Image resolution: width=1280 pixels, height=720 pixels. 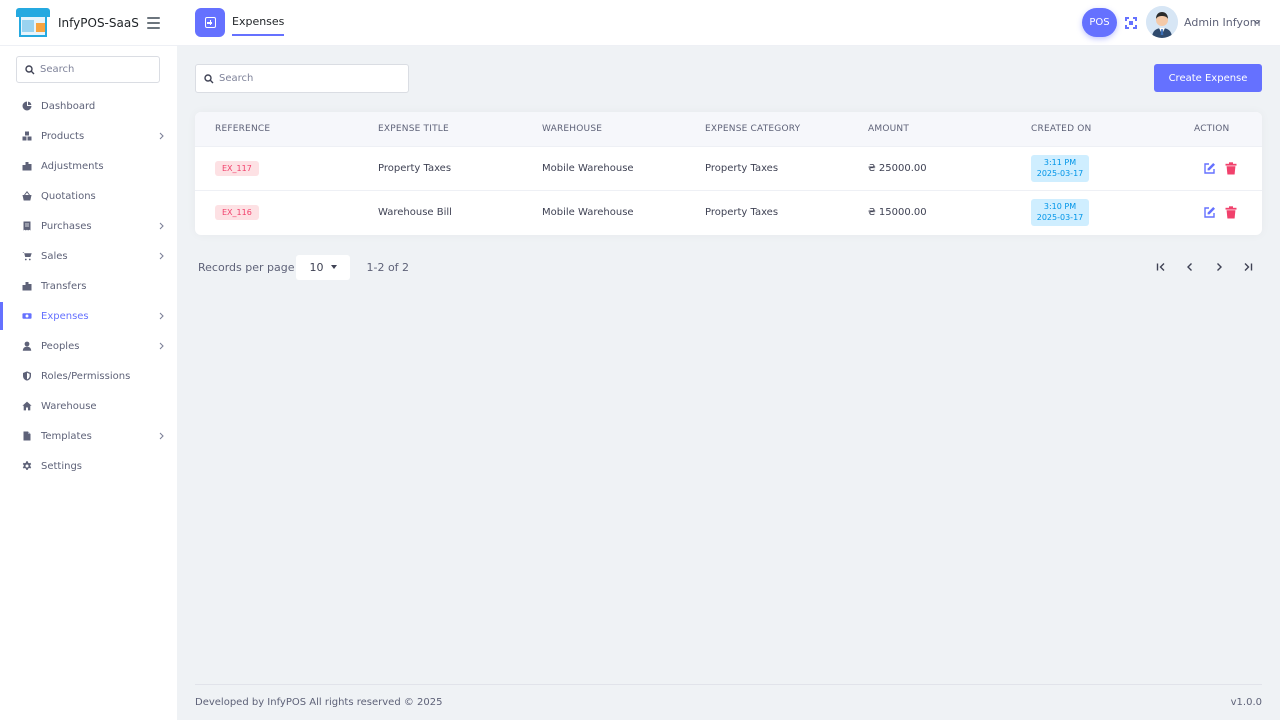 What do you see at coordinates (237, 212) in the screenshot?
I see `reference-badge: EX_116` at bounding box center [237, 212].